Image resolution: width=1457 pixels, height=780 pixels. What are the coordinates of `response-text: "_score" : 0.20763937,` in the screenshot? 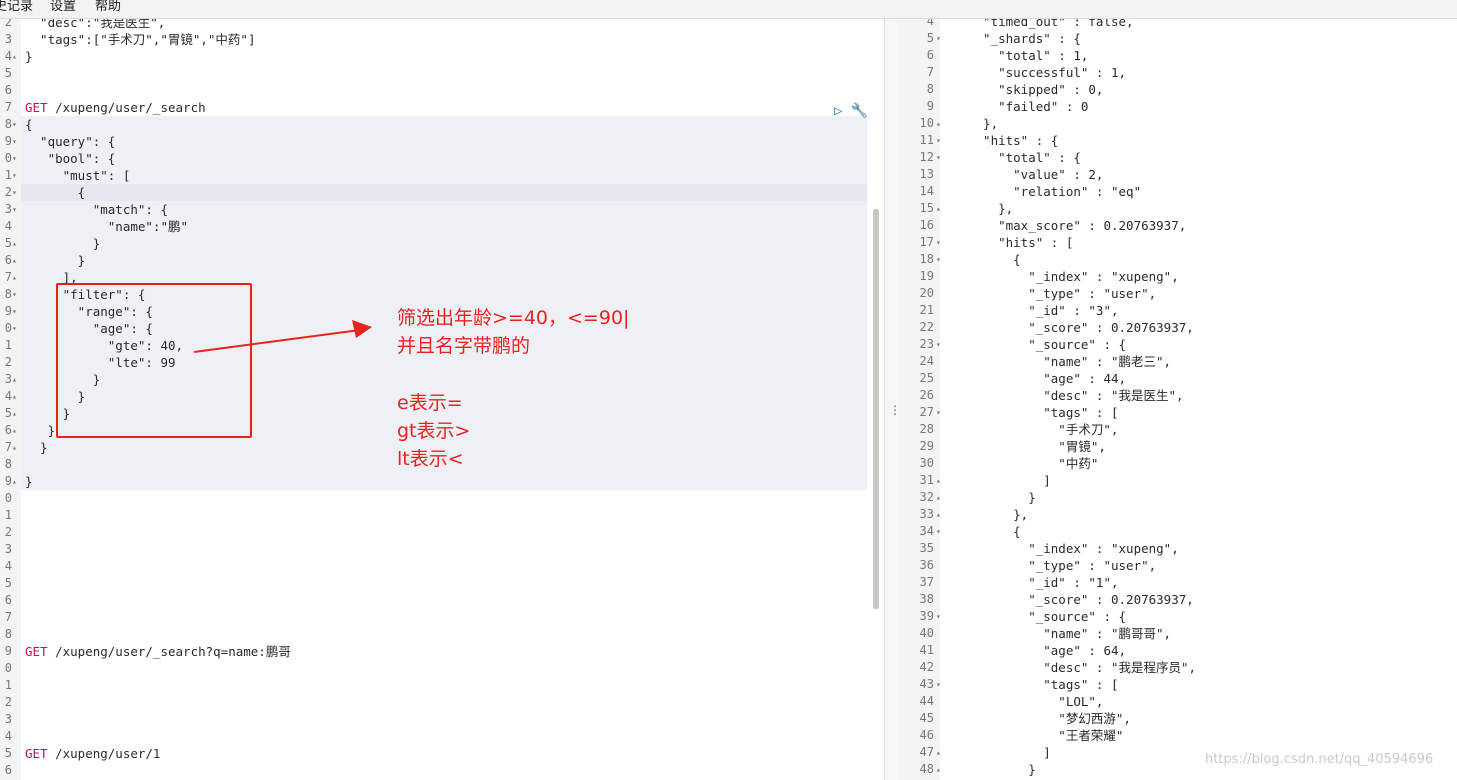 It's located at (1081, 327).